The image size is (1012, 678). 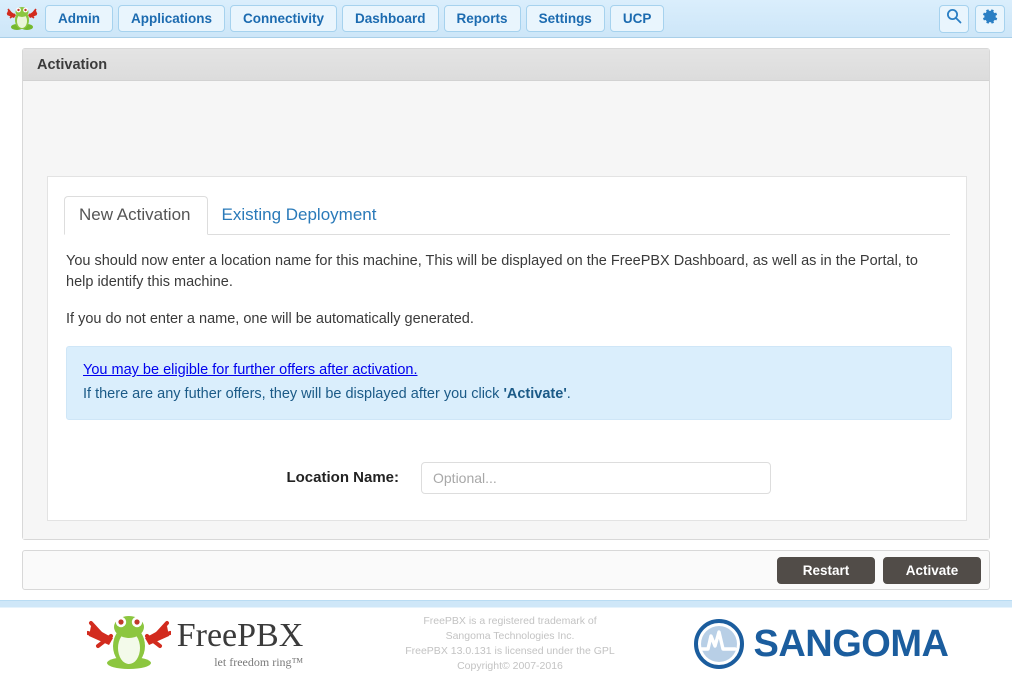 I want to click on nav-item-label: Reports, so click(x=482, y=18).